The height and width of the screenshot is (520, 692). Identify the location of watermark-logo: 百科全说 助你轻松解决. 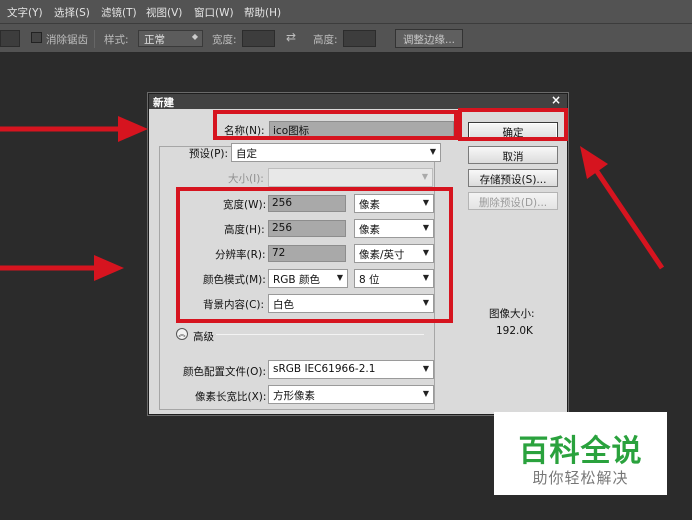
(580, 453).